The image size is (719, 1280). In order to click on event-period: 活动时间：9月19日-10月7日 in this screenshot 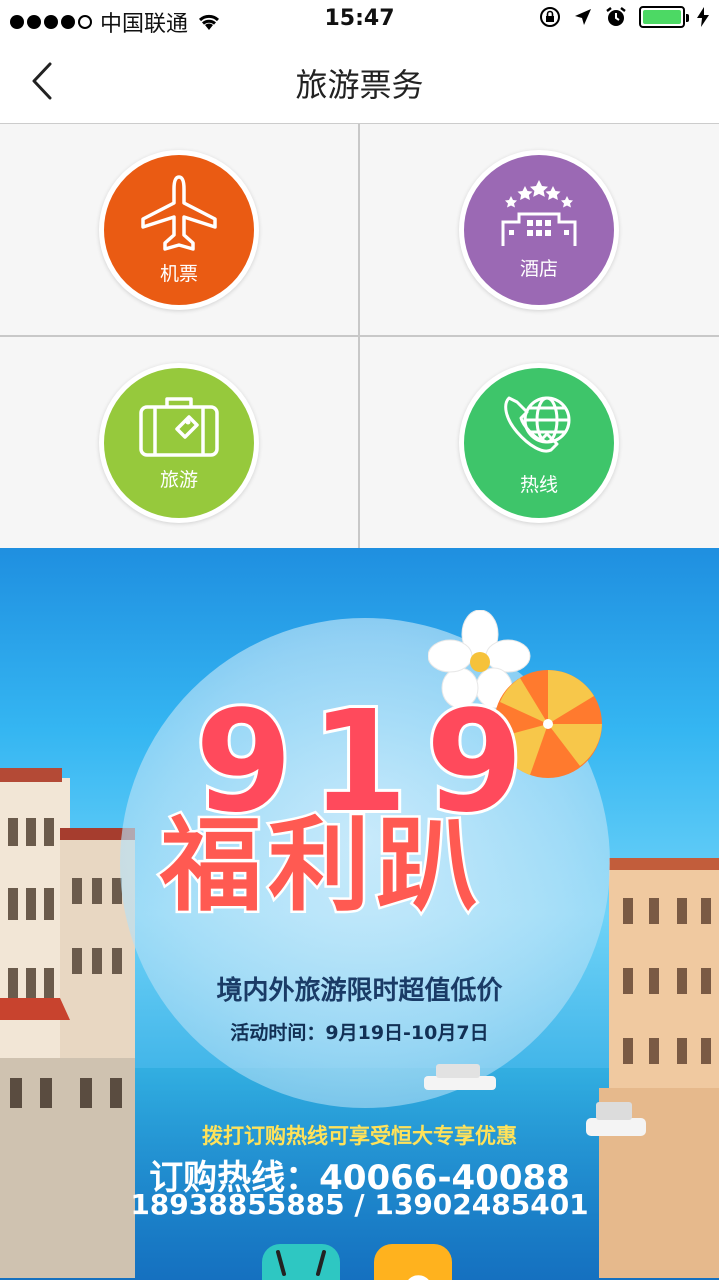, I will do `click(359, 1033)`.